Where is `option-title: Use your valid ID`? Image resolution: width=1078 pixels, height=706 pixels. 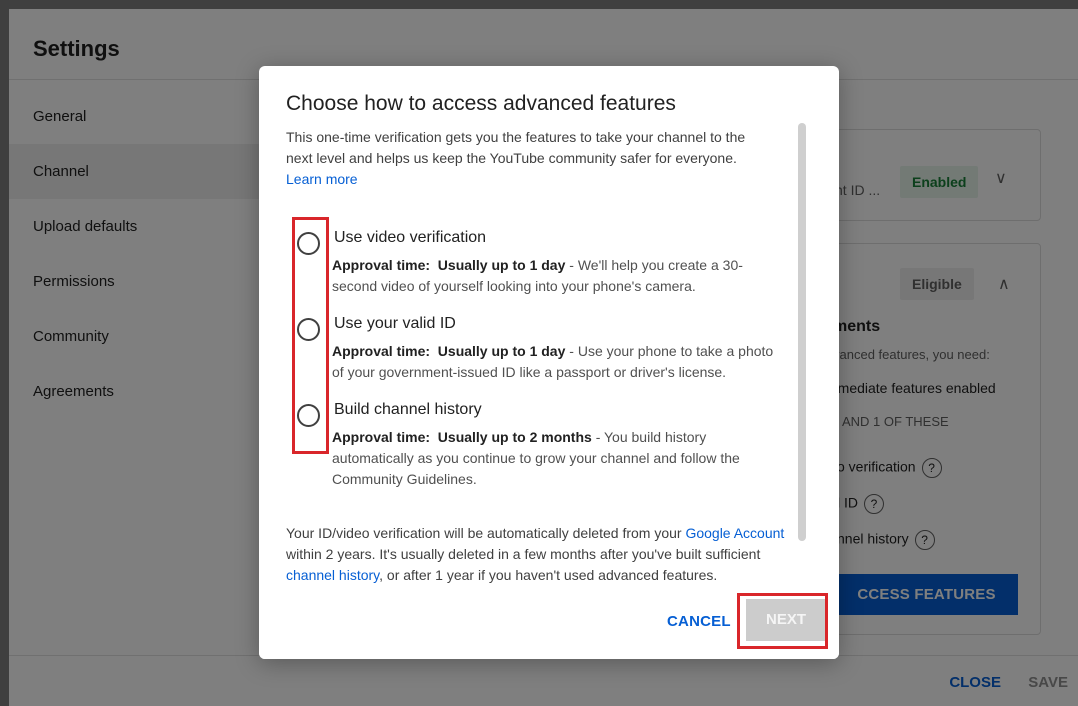 option-title: Use your valid ID is located at coordinates (395, 323).